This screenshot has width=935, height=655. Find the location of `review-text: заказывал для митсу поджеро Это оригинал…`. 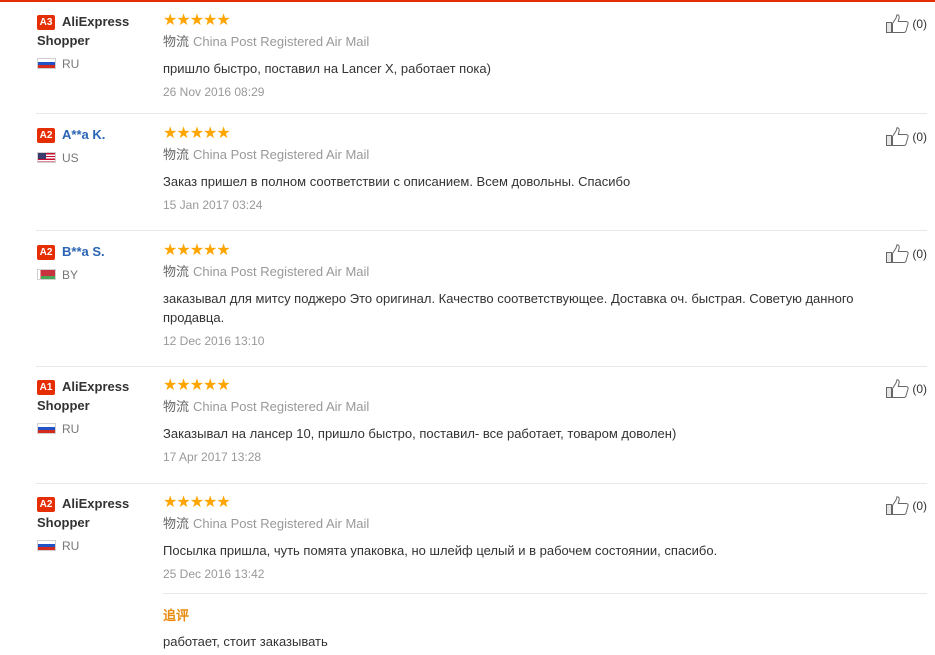

review-text: заказывал для митсу поджеро Это оригинал… is located at coordinates (508, 308).